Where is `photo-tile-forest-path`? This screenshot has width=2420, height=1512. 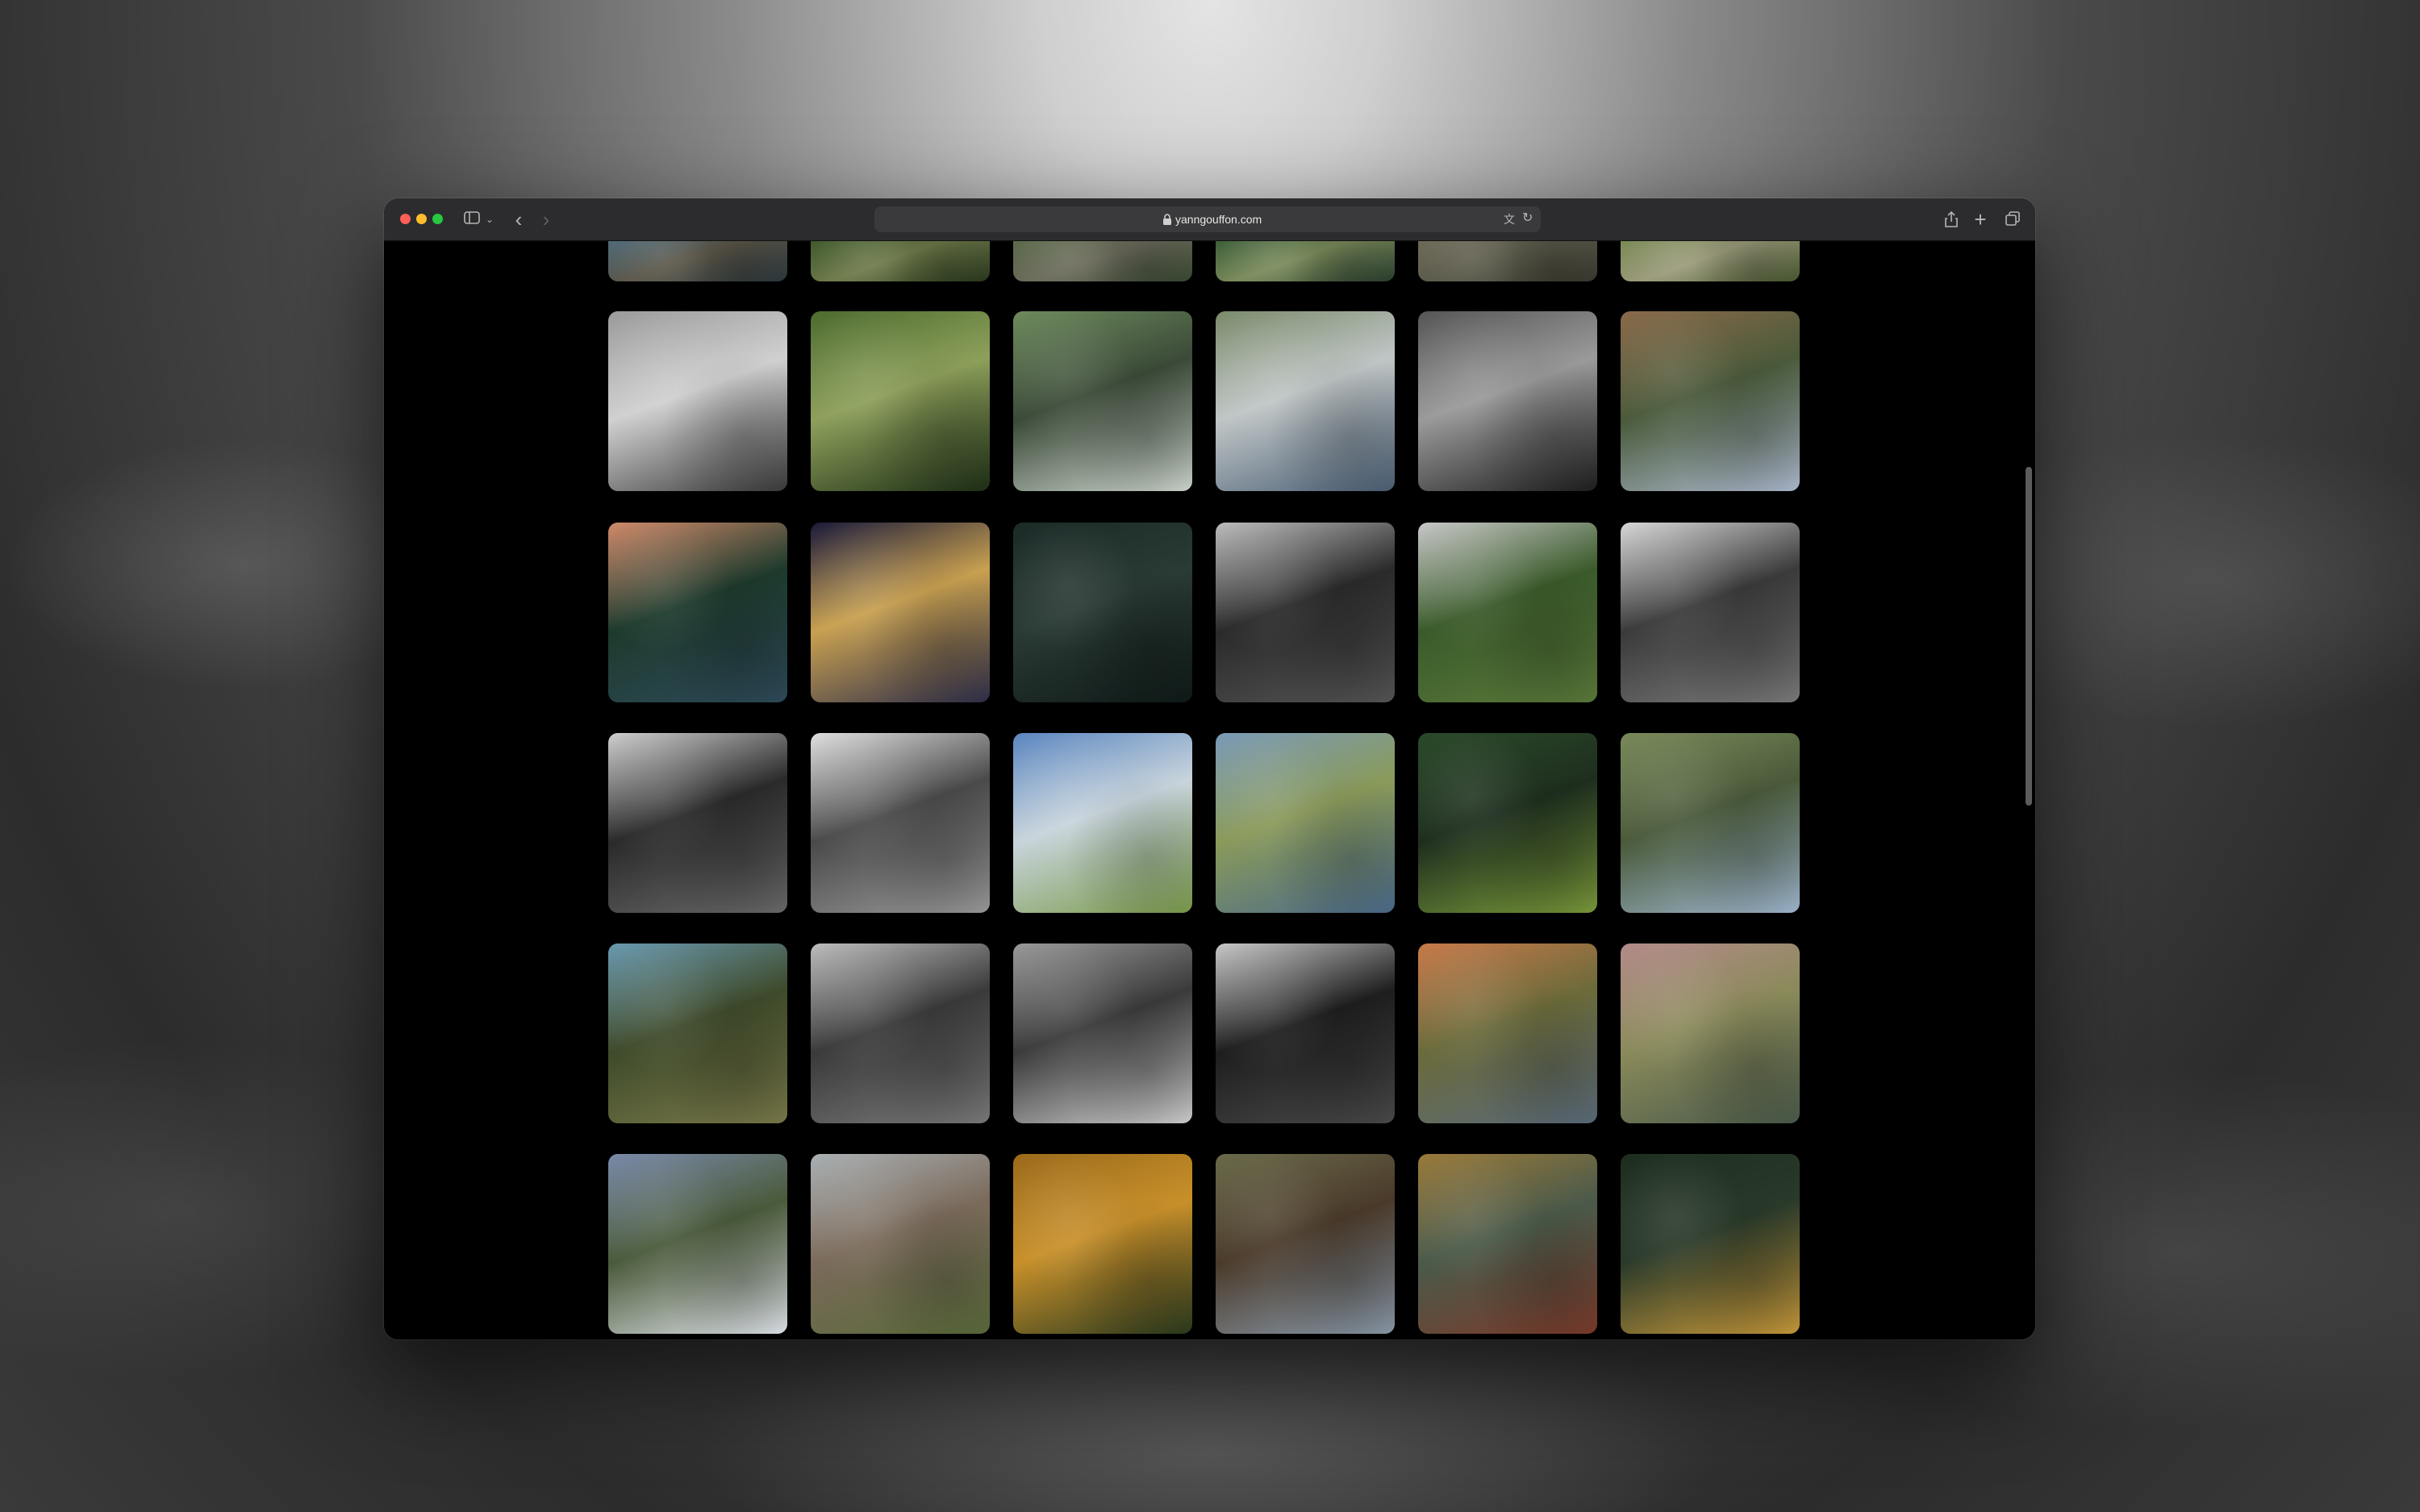 photo-tile-forest-path is located at coordinates (900, 401).